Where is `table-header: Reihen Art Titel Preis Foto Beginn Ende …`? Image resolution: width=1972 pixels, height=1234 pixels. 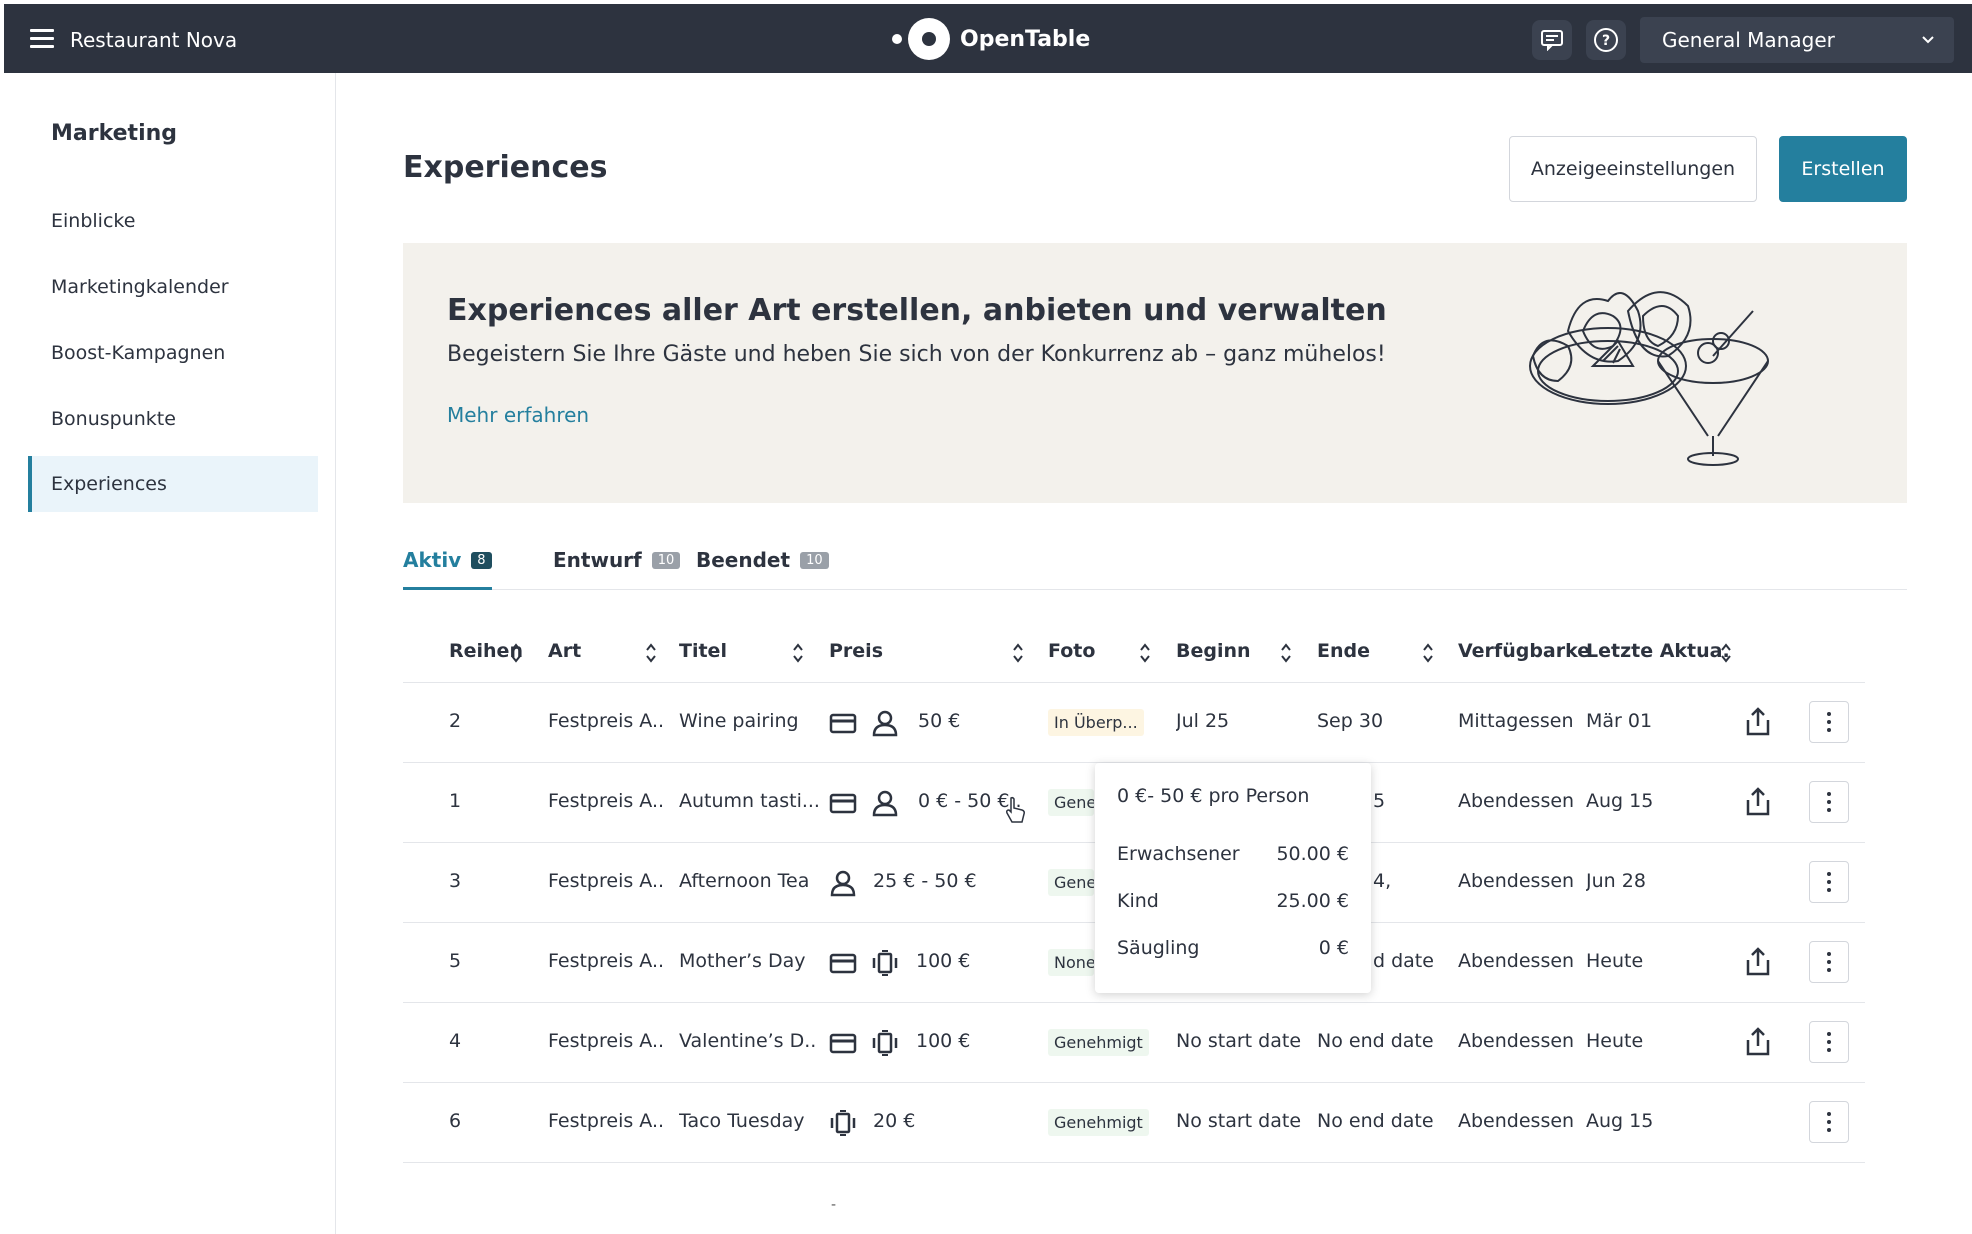 table-header: Reihen Art Titel Preis Foto Beginn Ende … is located at coordinates (1134, 654).